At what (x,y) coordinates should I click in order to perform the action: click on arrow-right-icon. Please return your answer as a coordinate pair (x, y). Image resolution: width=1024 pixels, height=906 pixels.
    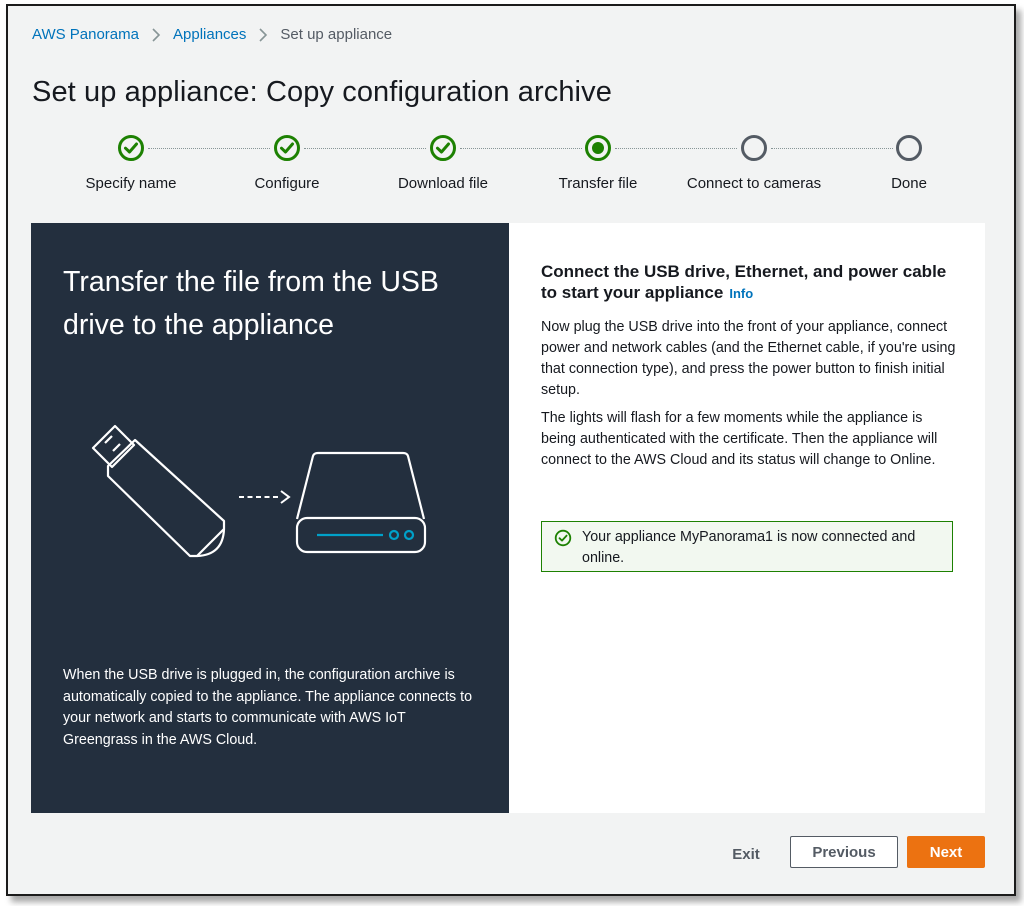
    Looking at the image, I should click on (265, 497).